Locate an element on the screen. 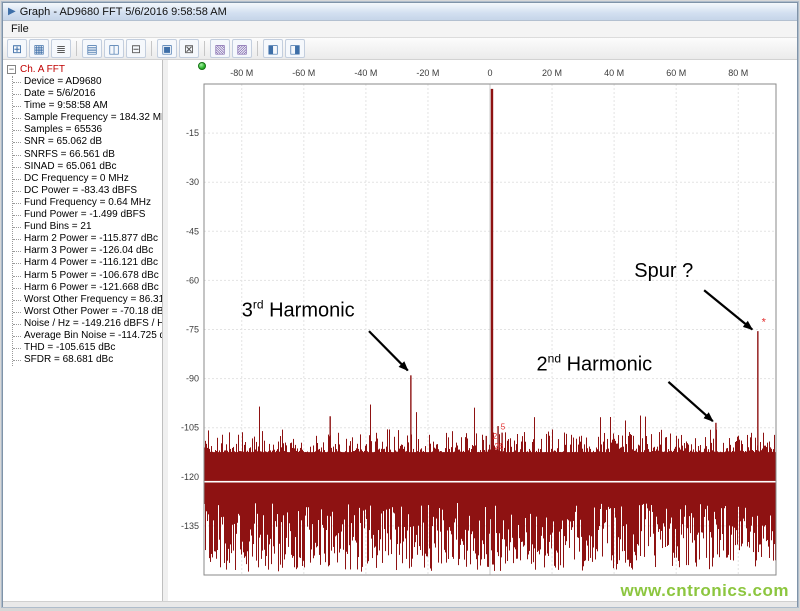 The image size is (800, 611). dock-left-icon: ◧ is located at coordinates (273, 48).